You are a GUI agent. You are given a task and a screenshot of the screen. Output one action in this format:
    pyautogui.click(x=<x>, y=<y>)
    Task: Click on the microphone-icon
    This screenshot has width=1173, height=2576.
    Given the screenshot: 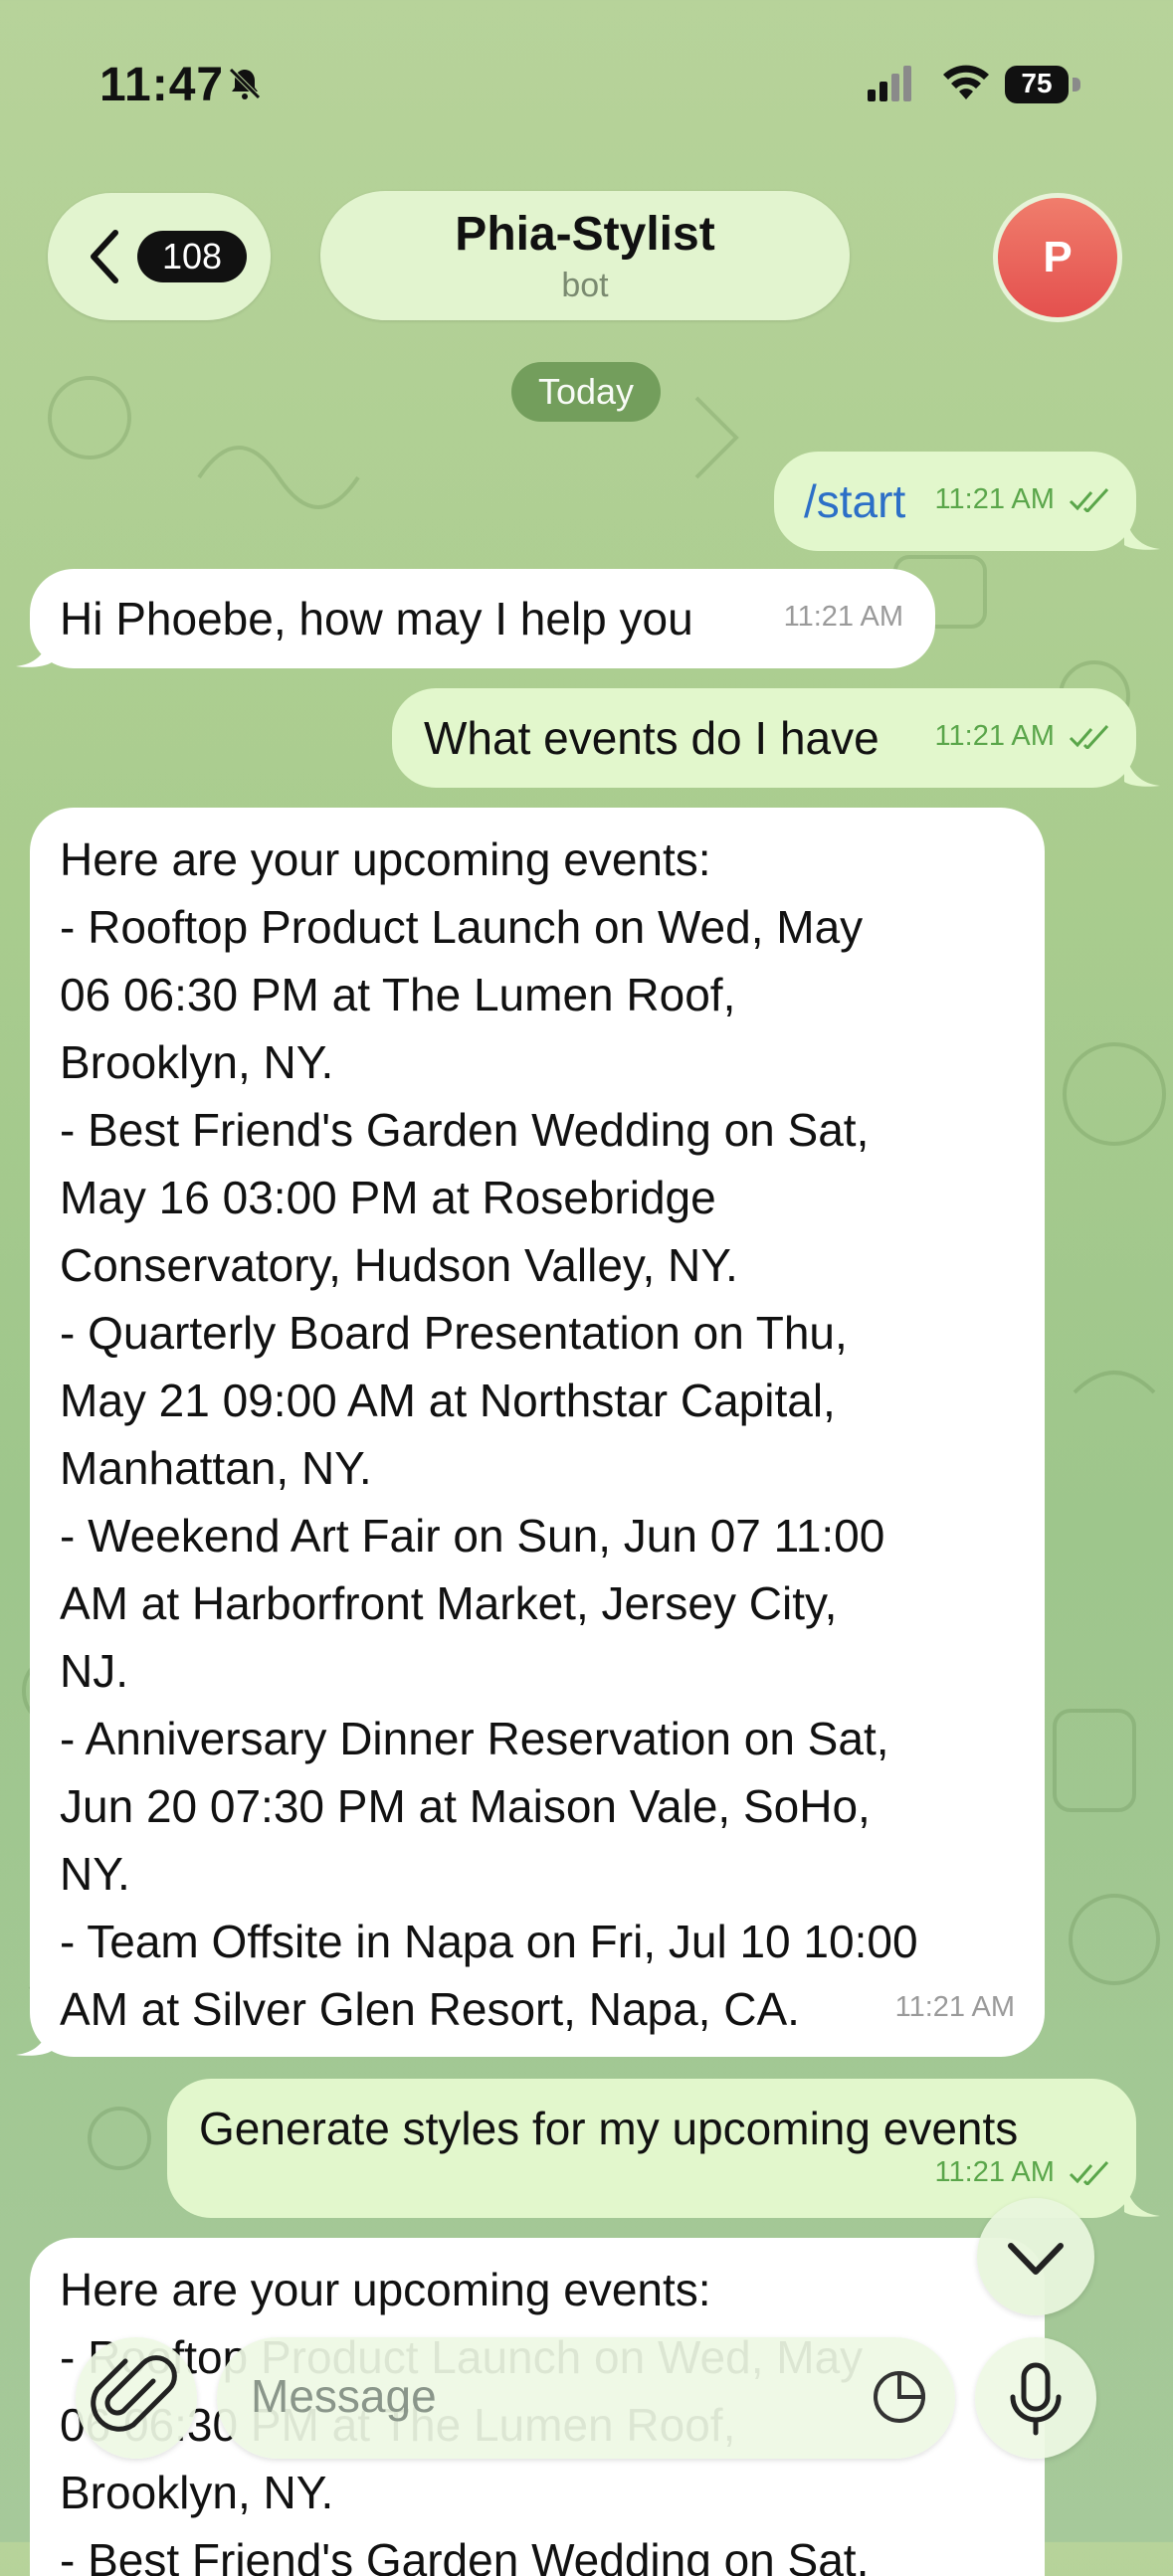 What is the action you would take?
    pyautogui.click(x=1036, y=2399)
    